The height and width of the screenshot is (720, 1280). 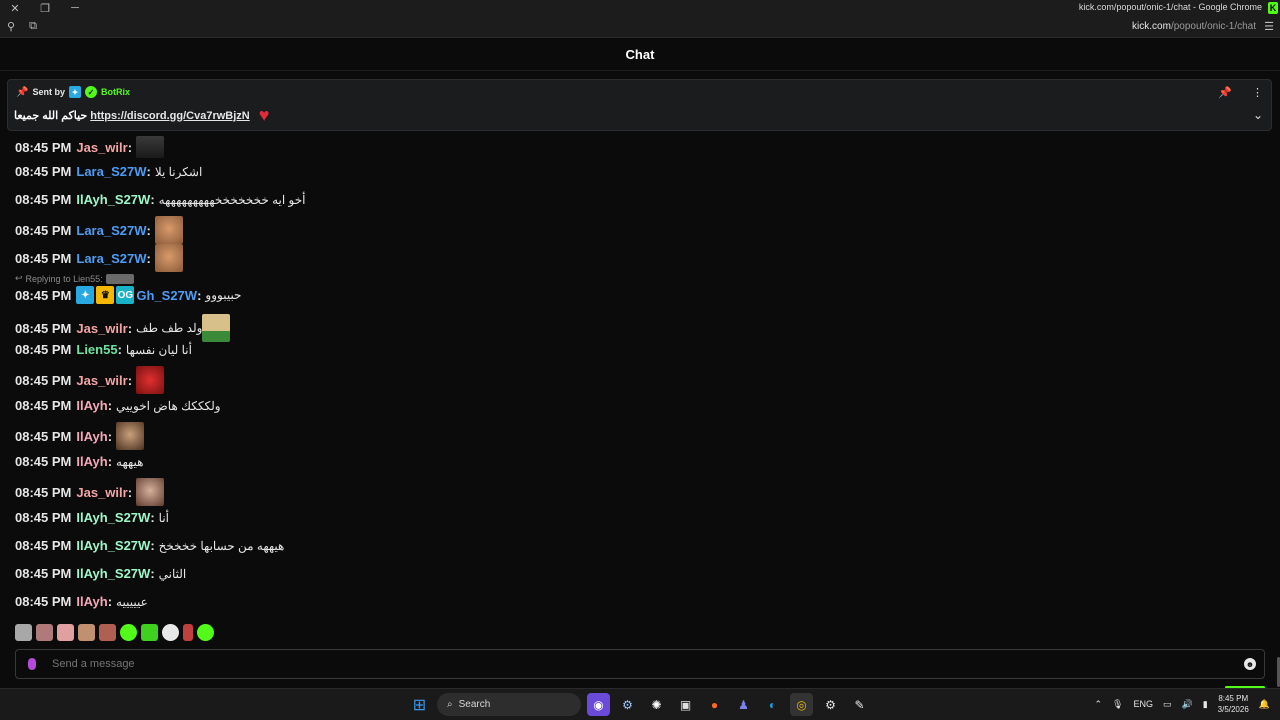 I want to click on message-username: Lien55, so click(x=96, y=349).